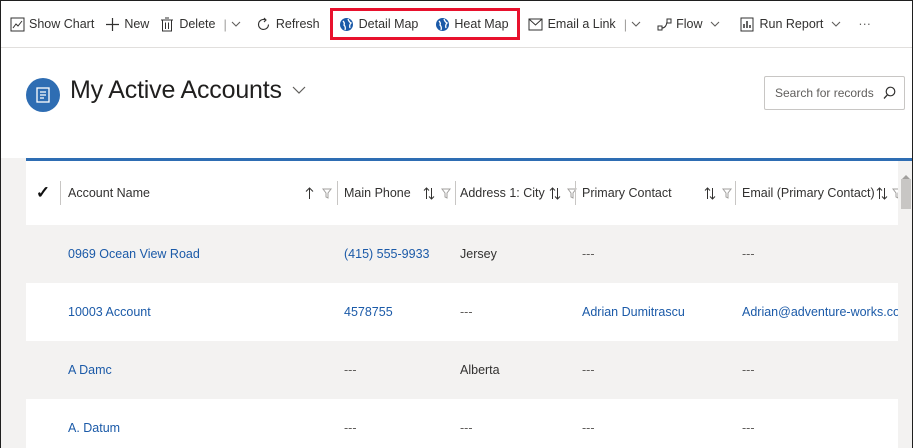  I want to click on city-cell: Alberta, so click(480, 370).